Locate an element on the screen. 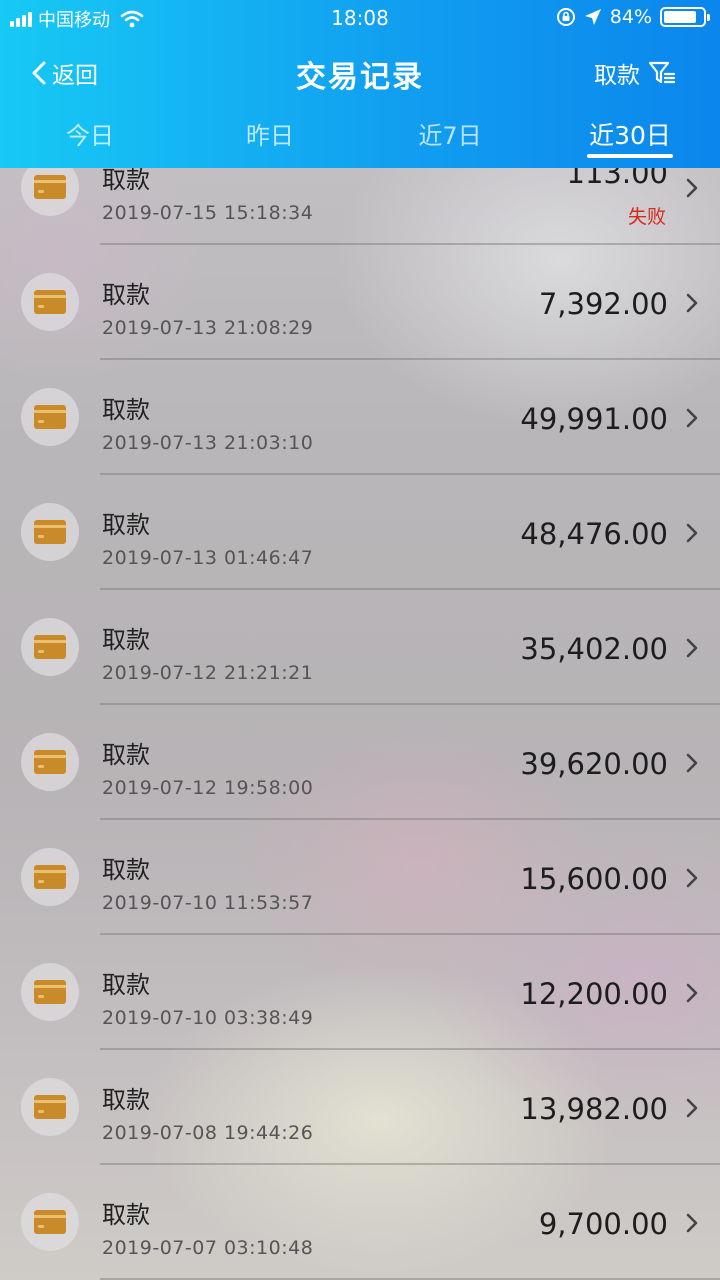 The width and height of the screenshot is (720, 1280). transaction-amount: 15,600.00 is located at coordinates (594, 879).